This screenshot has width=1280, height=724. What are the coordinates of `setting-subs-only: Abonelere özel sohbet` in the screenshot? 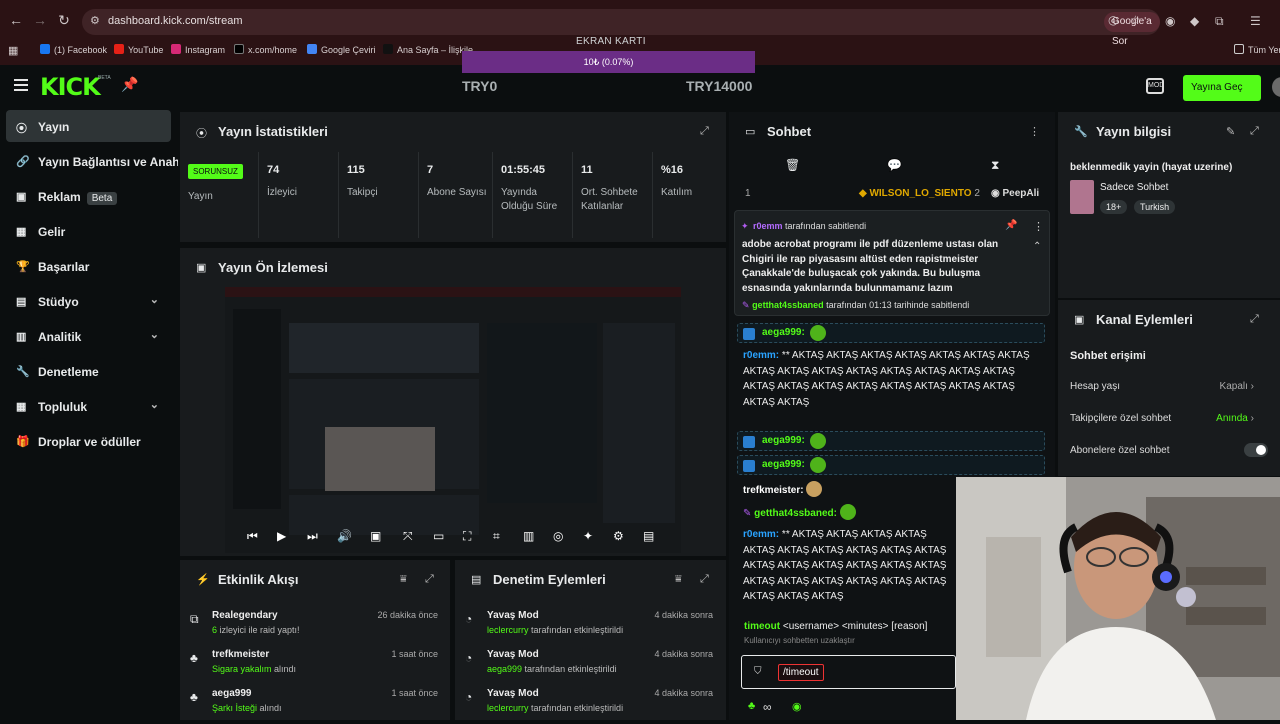 It's located at (1169, 450).